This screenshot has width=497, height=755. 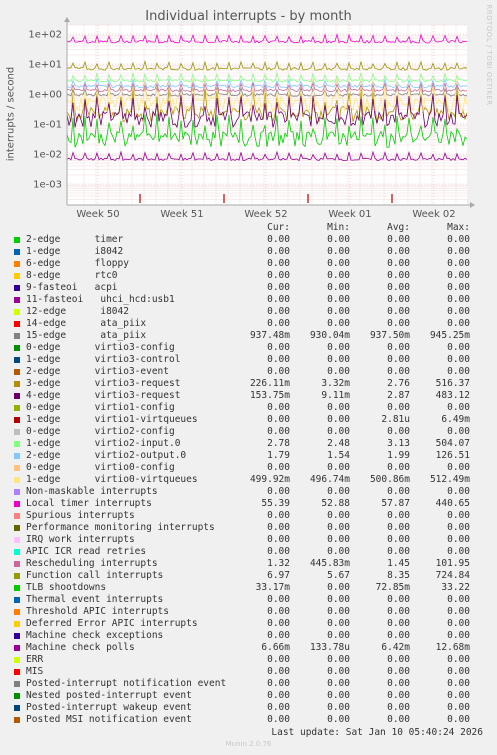 I want to click on legend-value-max: 101.95, so click(x=452, y=563).